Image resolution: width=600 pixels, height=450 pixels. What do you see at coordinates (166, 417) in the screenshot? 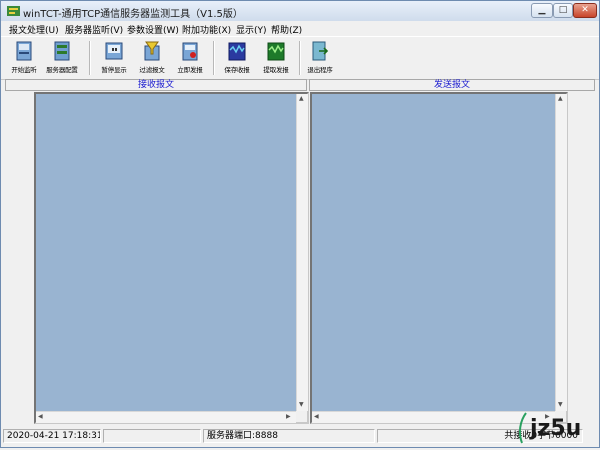
I see `receive-horizontal-scrollbar: ◀ ▶` at bounding box center [166, 417].